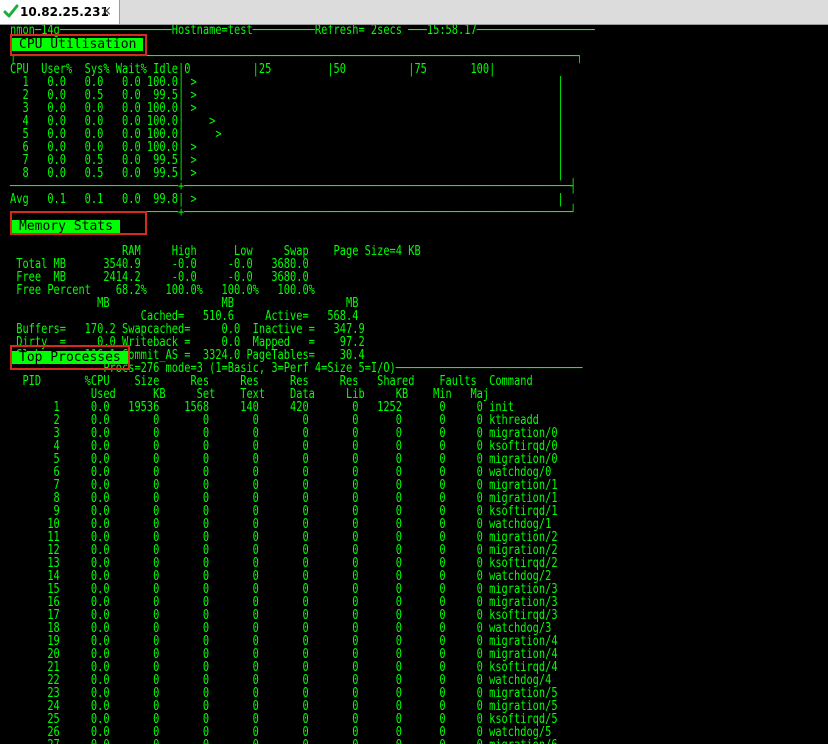  Describe the element at coordinates (106, 11) in the screenshot. I see `close-icon: ×` at that location.